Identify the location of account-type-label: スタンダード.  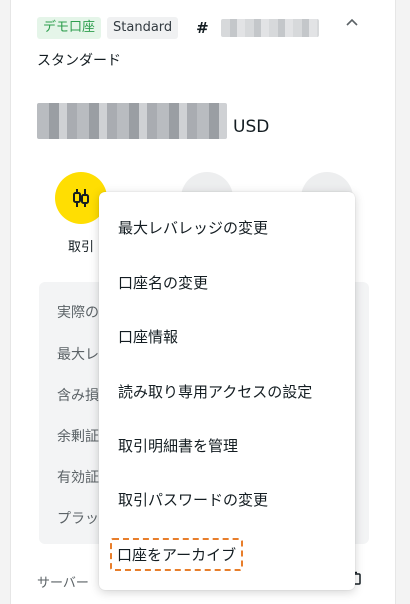
(79, 61).